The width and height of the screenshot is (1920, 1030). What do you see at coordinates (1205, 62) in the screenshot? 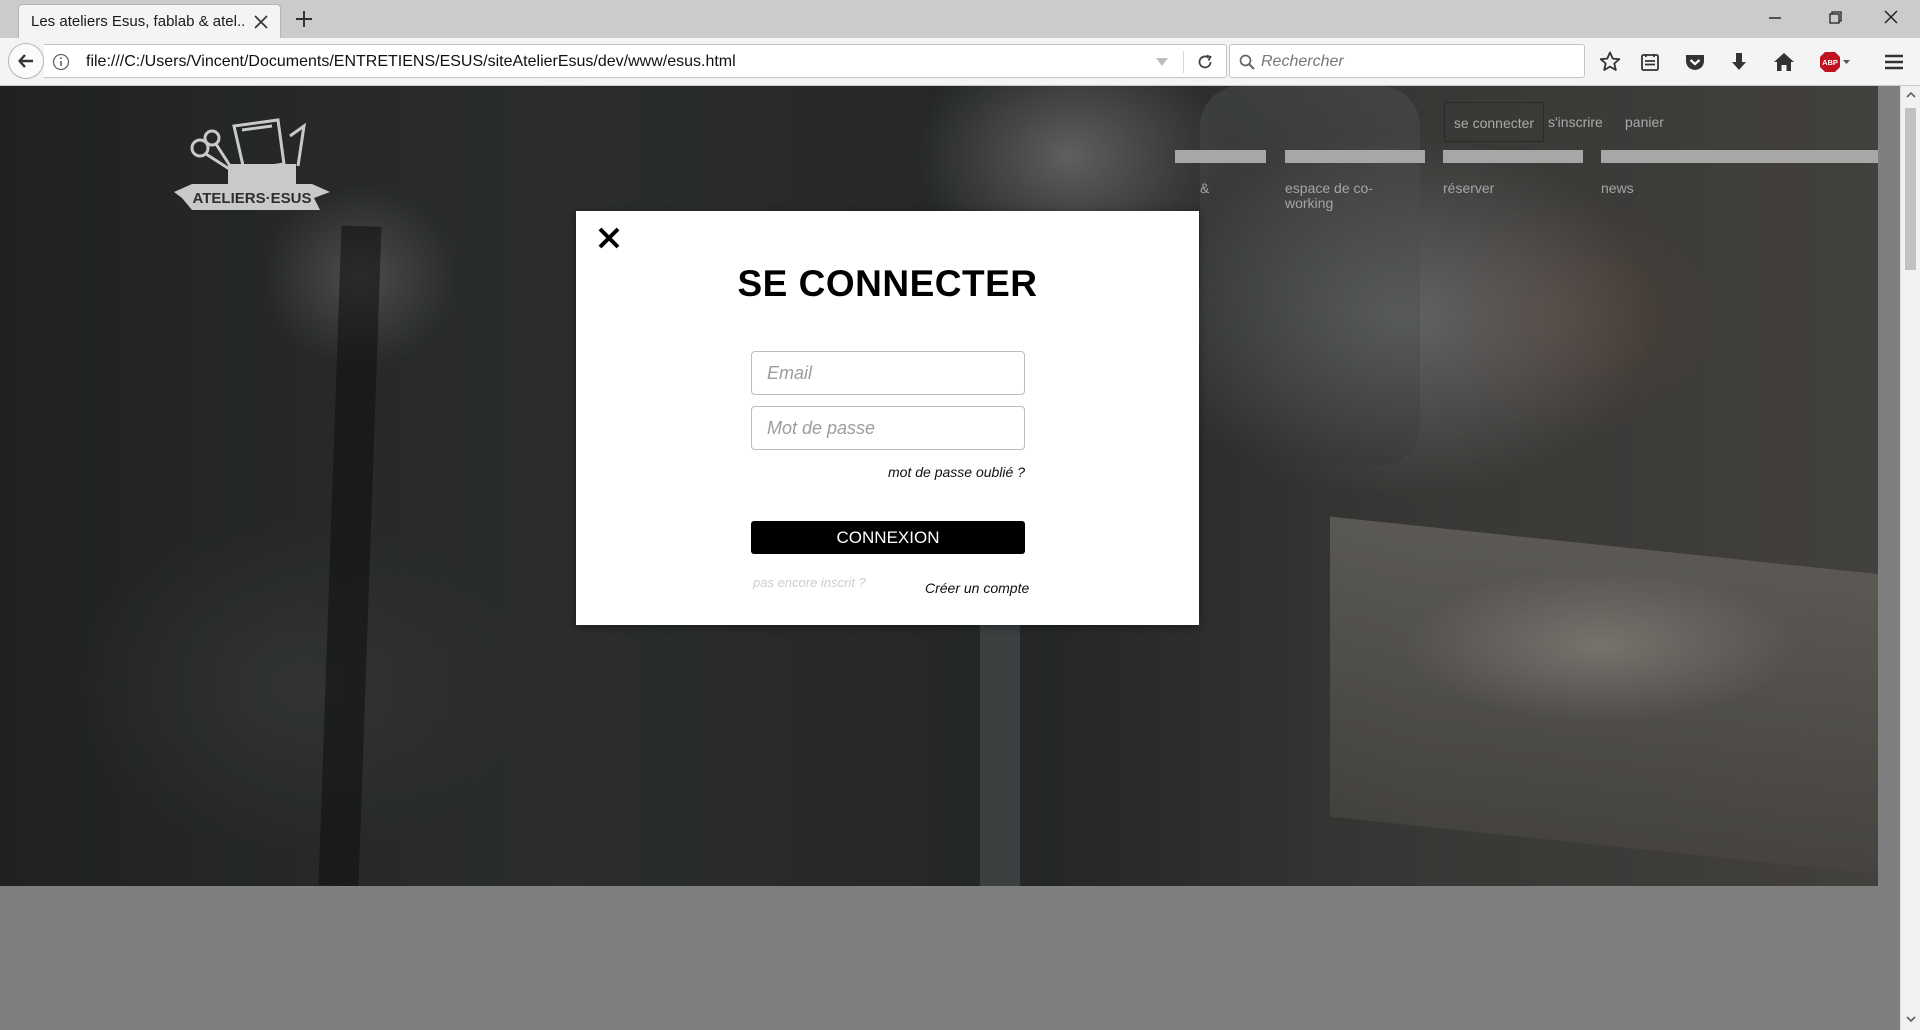
I see `reload-icon` at bounding box center [1205, 62].